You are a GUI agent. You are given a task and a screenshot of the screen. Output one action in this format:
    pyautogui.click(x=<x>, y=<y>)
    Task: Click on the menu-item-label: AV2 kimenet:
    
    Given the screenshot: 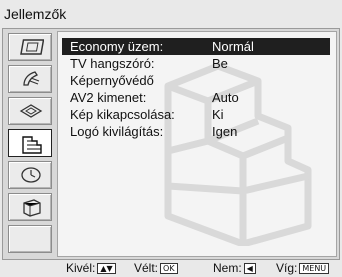 What is the action you would take?
    pyautogui.click(x=108, y=97)
    